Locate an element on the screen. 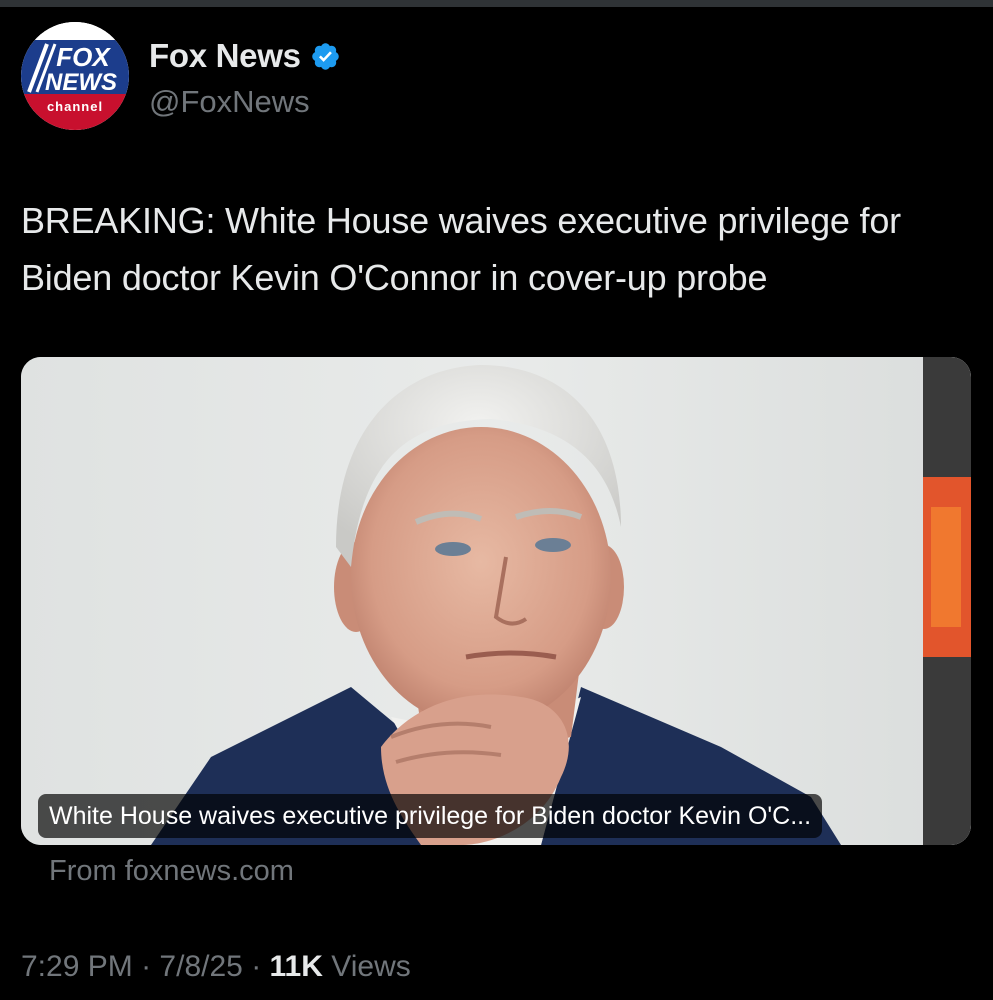  display-name: Fox News is located at coordinates (225, 56).